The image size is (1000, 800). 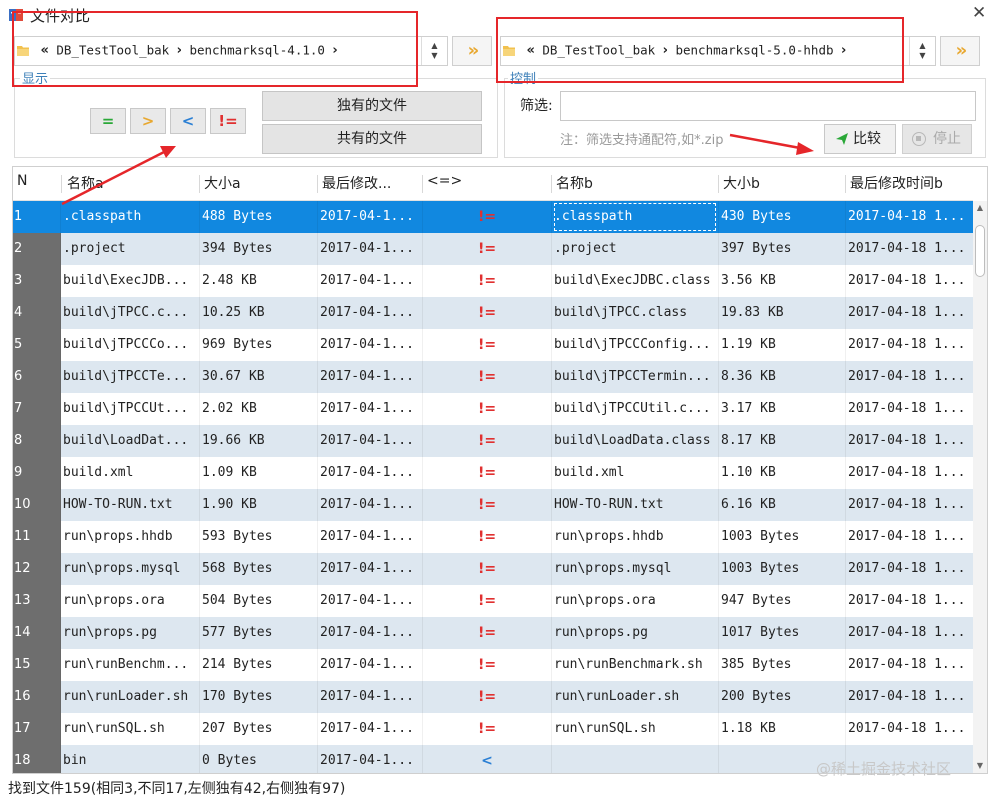 What do you see at coordinates (937, 139) in the screenshot?
I see `stop-button: 停止` at bounding box center [937, 139].